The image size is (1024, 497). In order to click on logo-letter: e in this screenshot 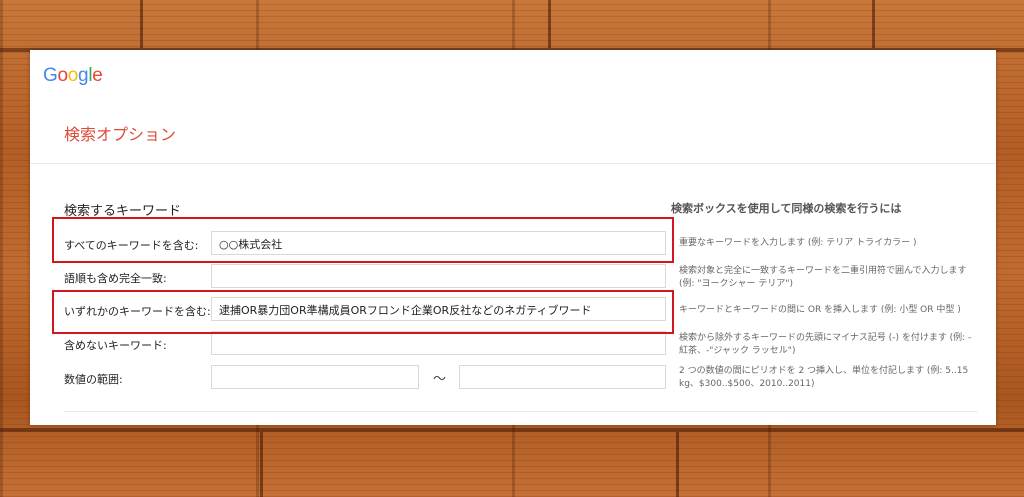, I will do `click(97, 75)`.